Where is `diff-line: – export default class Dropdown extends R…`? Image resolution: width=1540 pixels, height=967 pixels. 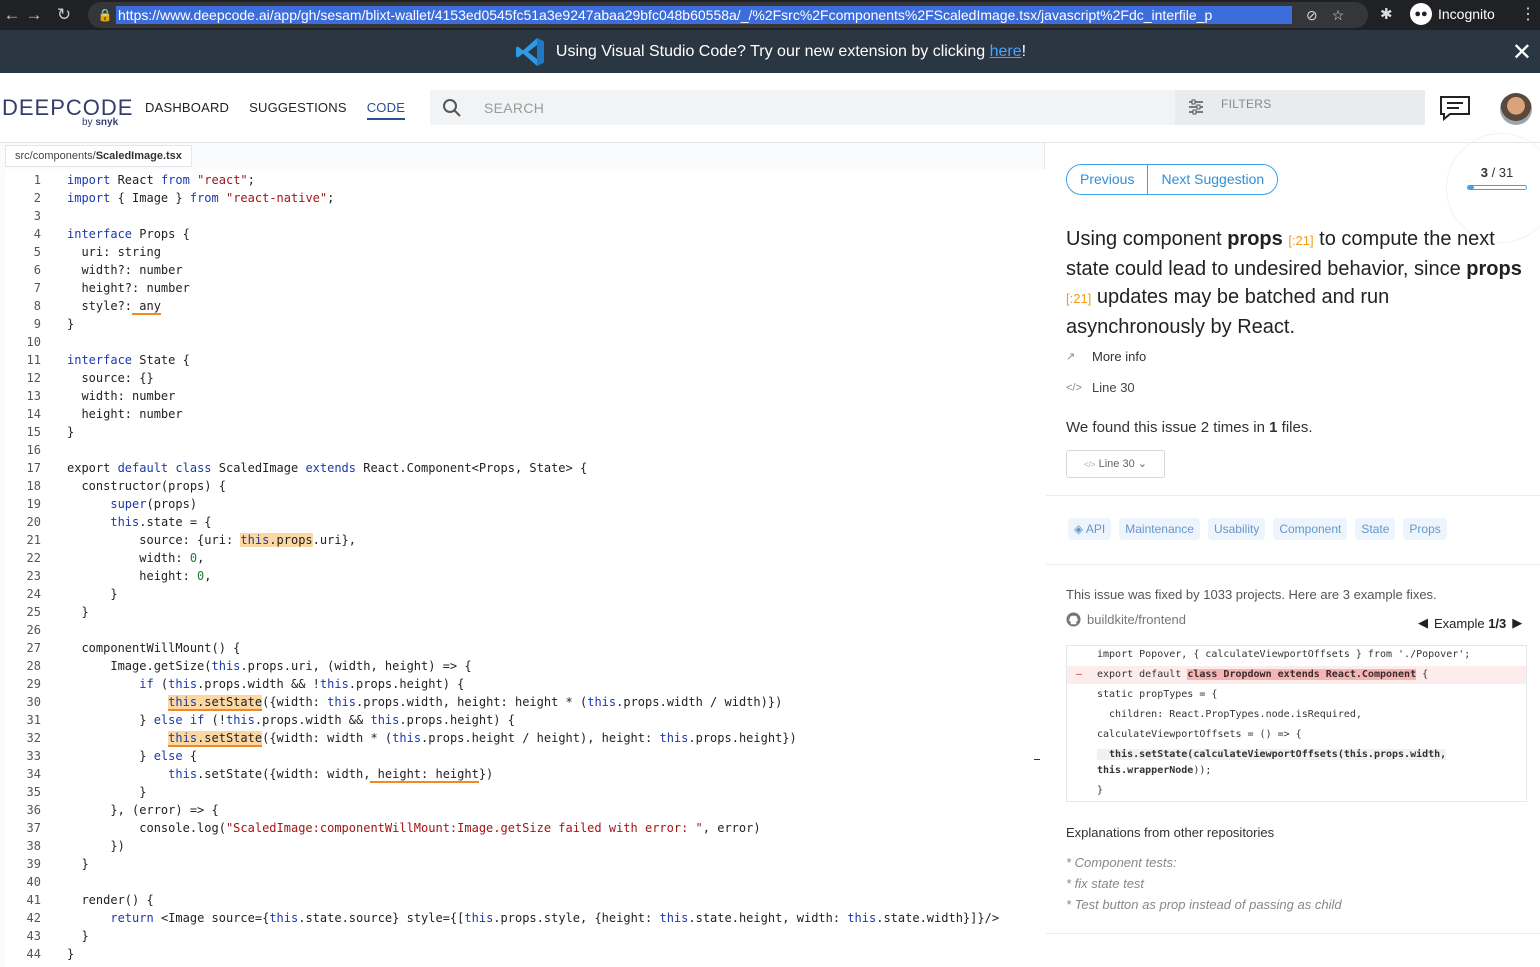
diff-line: – export default class Dropdown extends R… is located at coordinates (1296, 675).